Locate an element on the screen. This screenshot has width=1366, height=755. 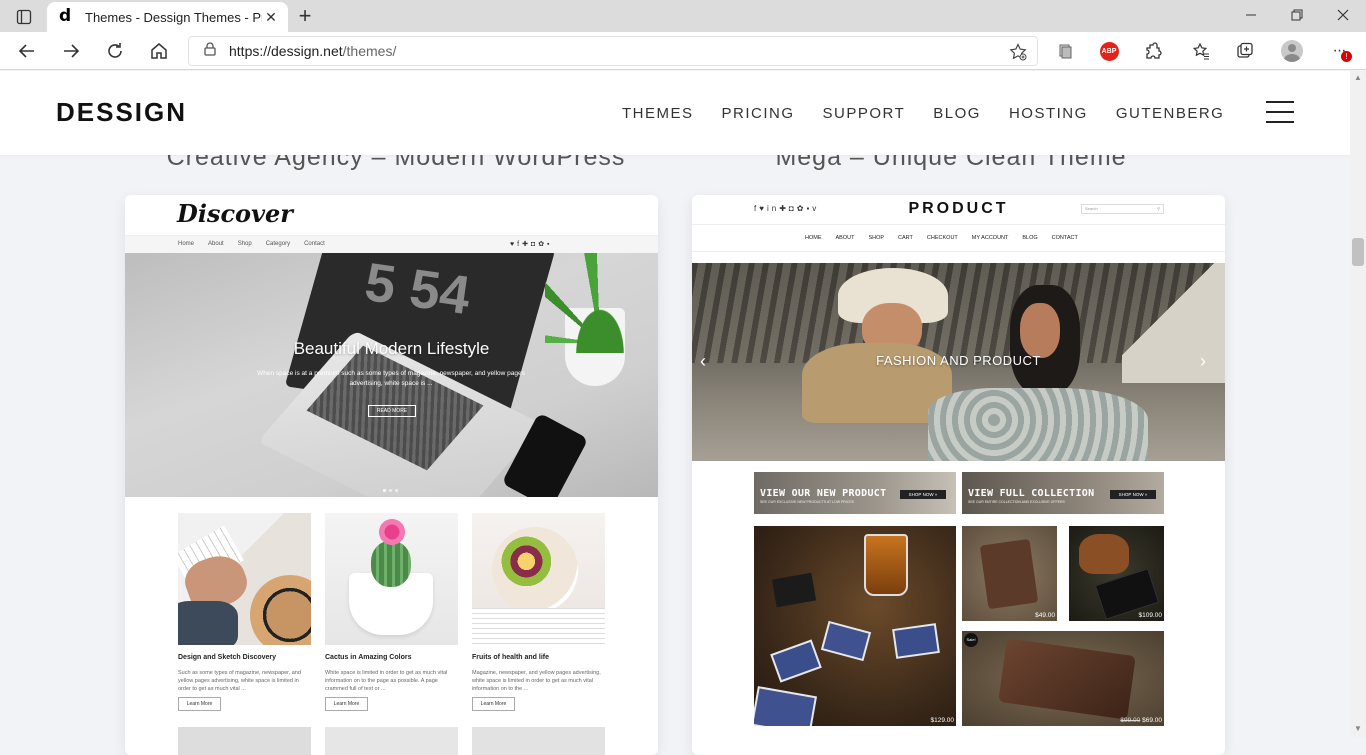
site-logo: DESSIGN is located at coordinates (121, 112).